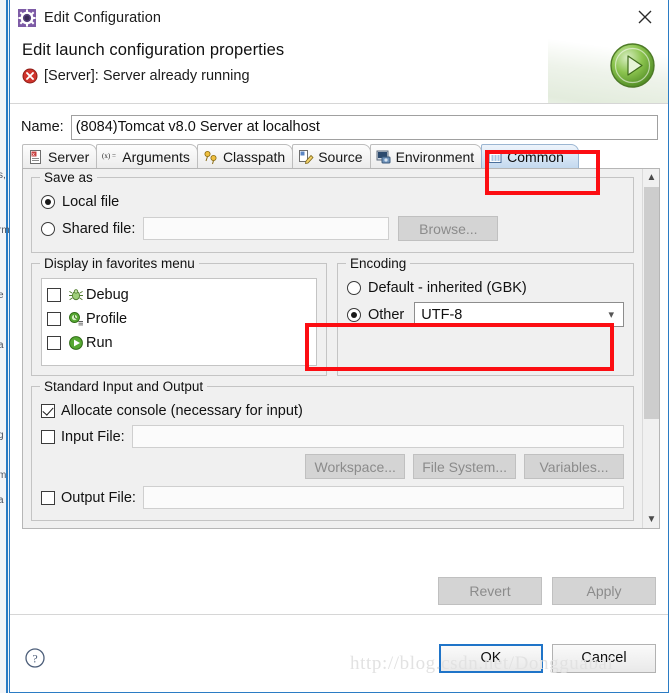  Describe the element at coordinates (107, 295) in the screenshot. I see `list-item-label: Debug` at that location.